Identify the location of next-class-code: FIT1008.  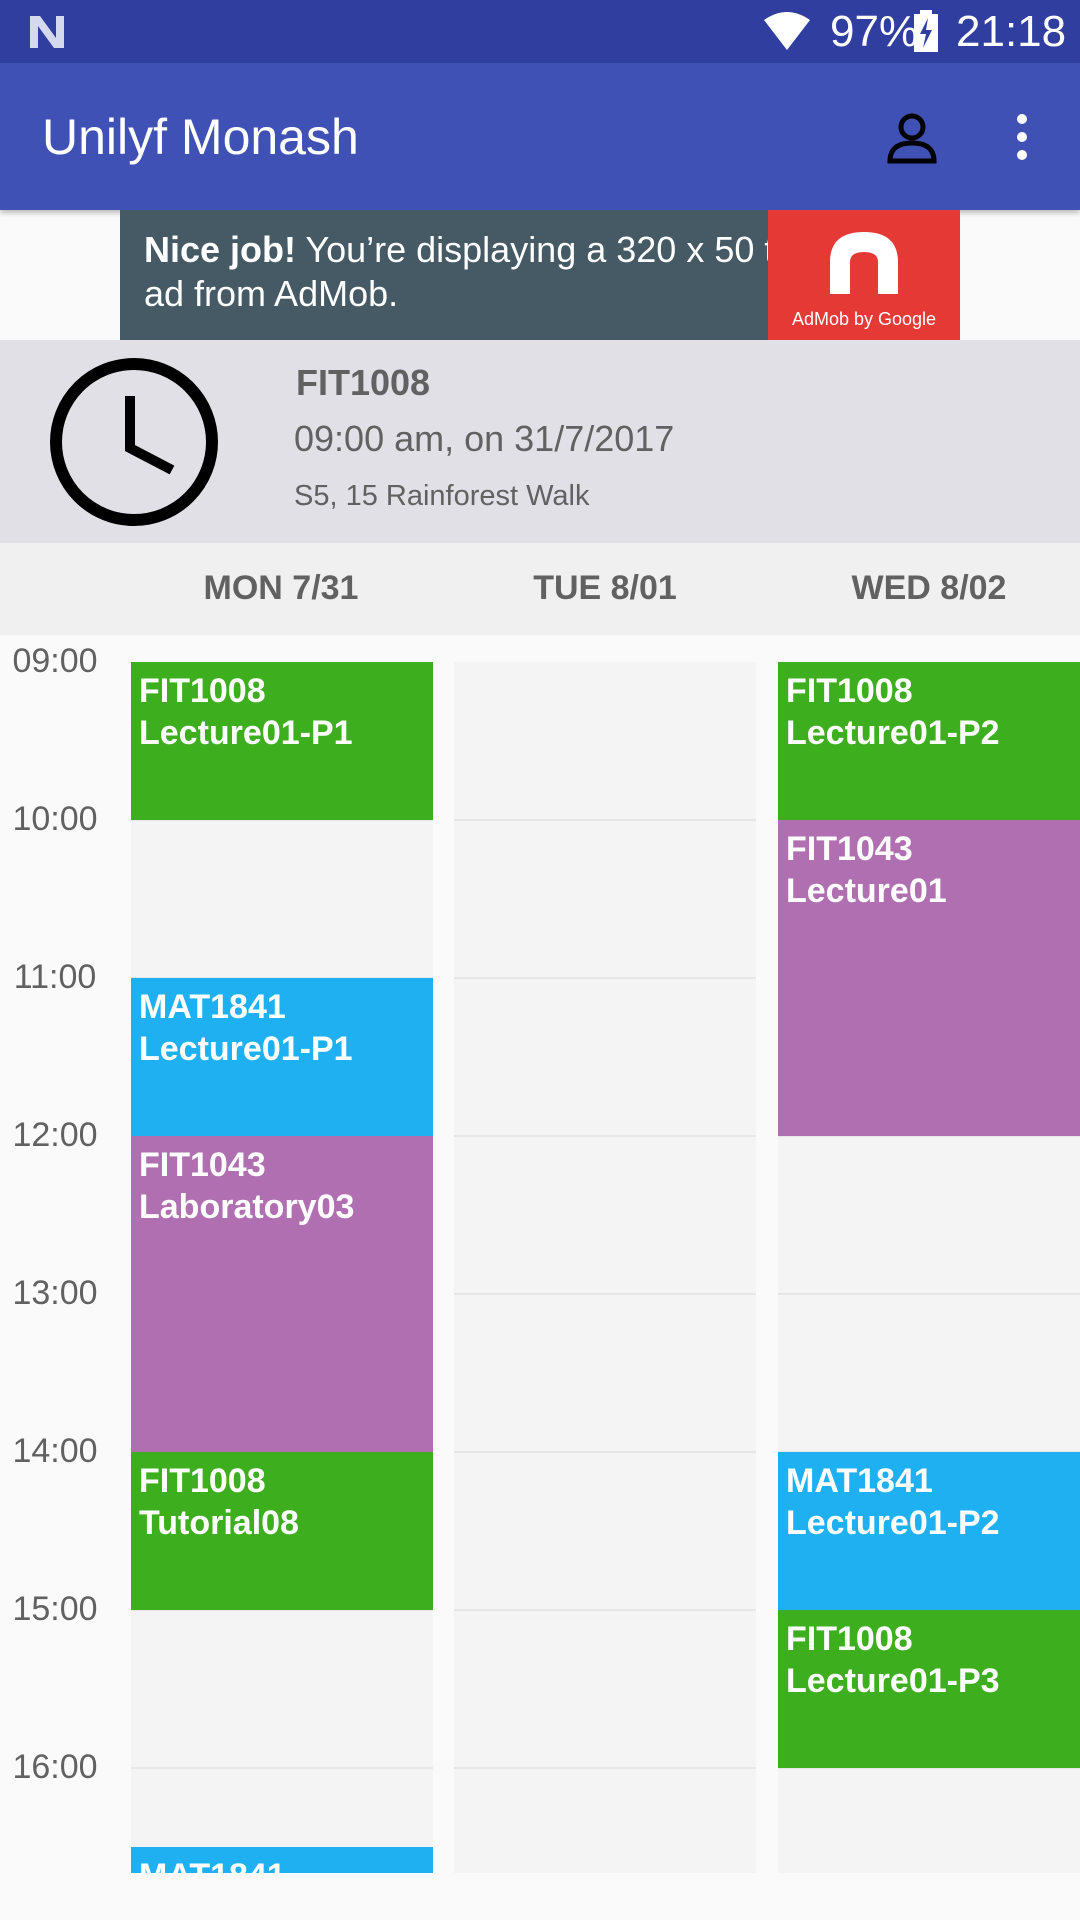
(363, 382).